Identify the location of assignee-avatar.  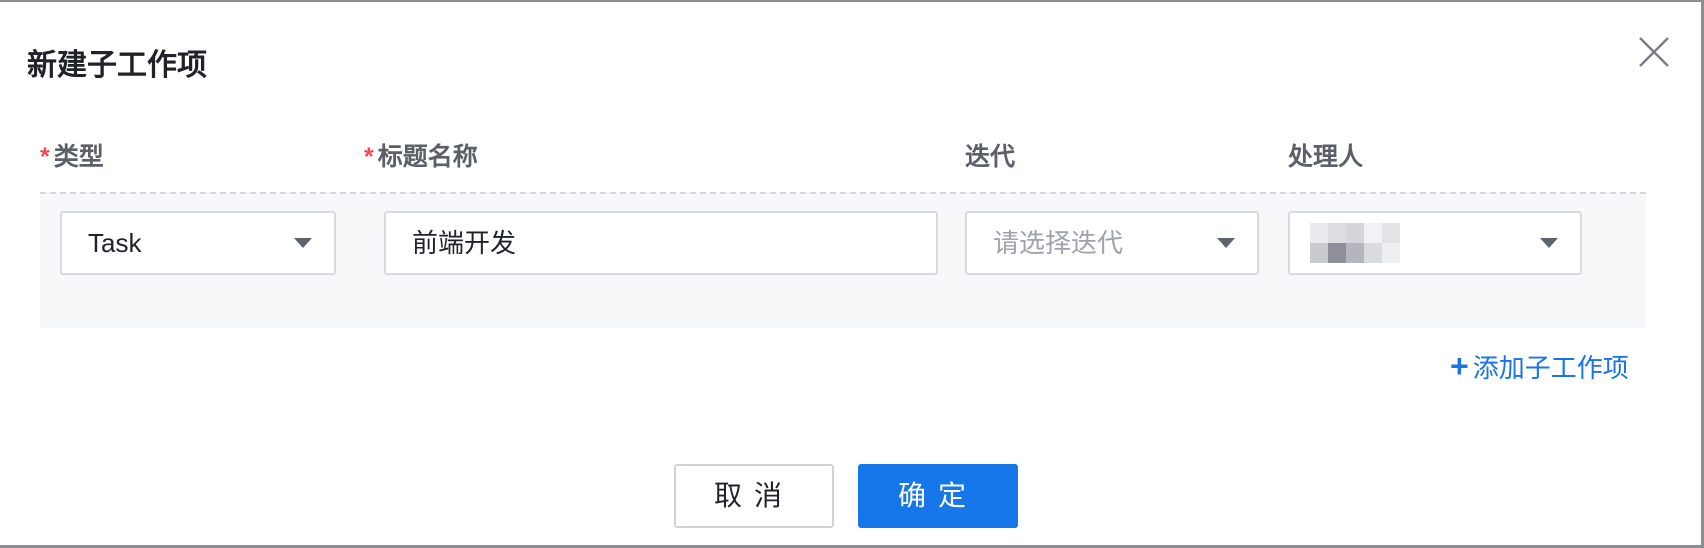
(1355, 243).